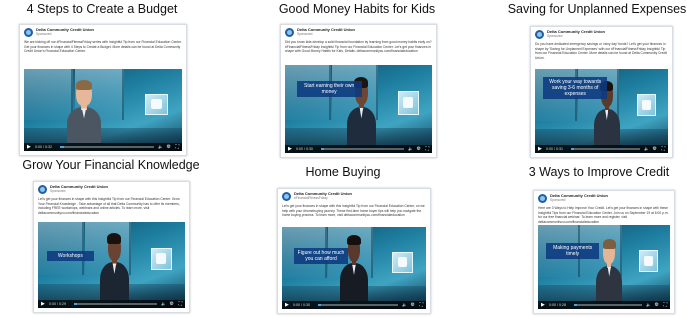  I want to click on card-heading: Home Buying, so click(343, 172).